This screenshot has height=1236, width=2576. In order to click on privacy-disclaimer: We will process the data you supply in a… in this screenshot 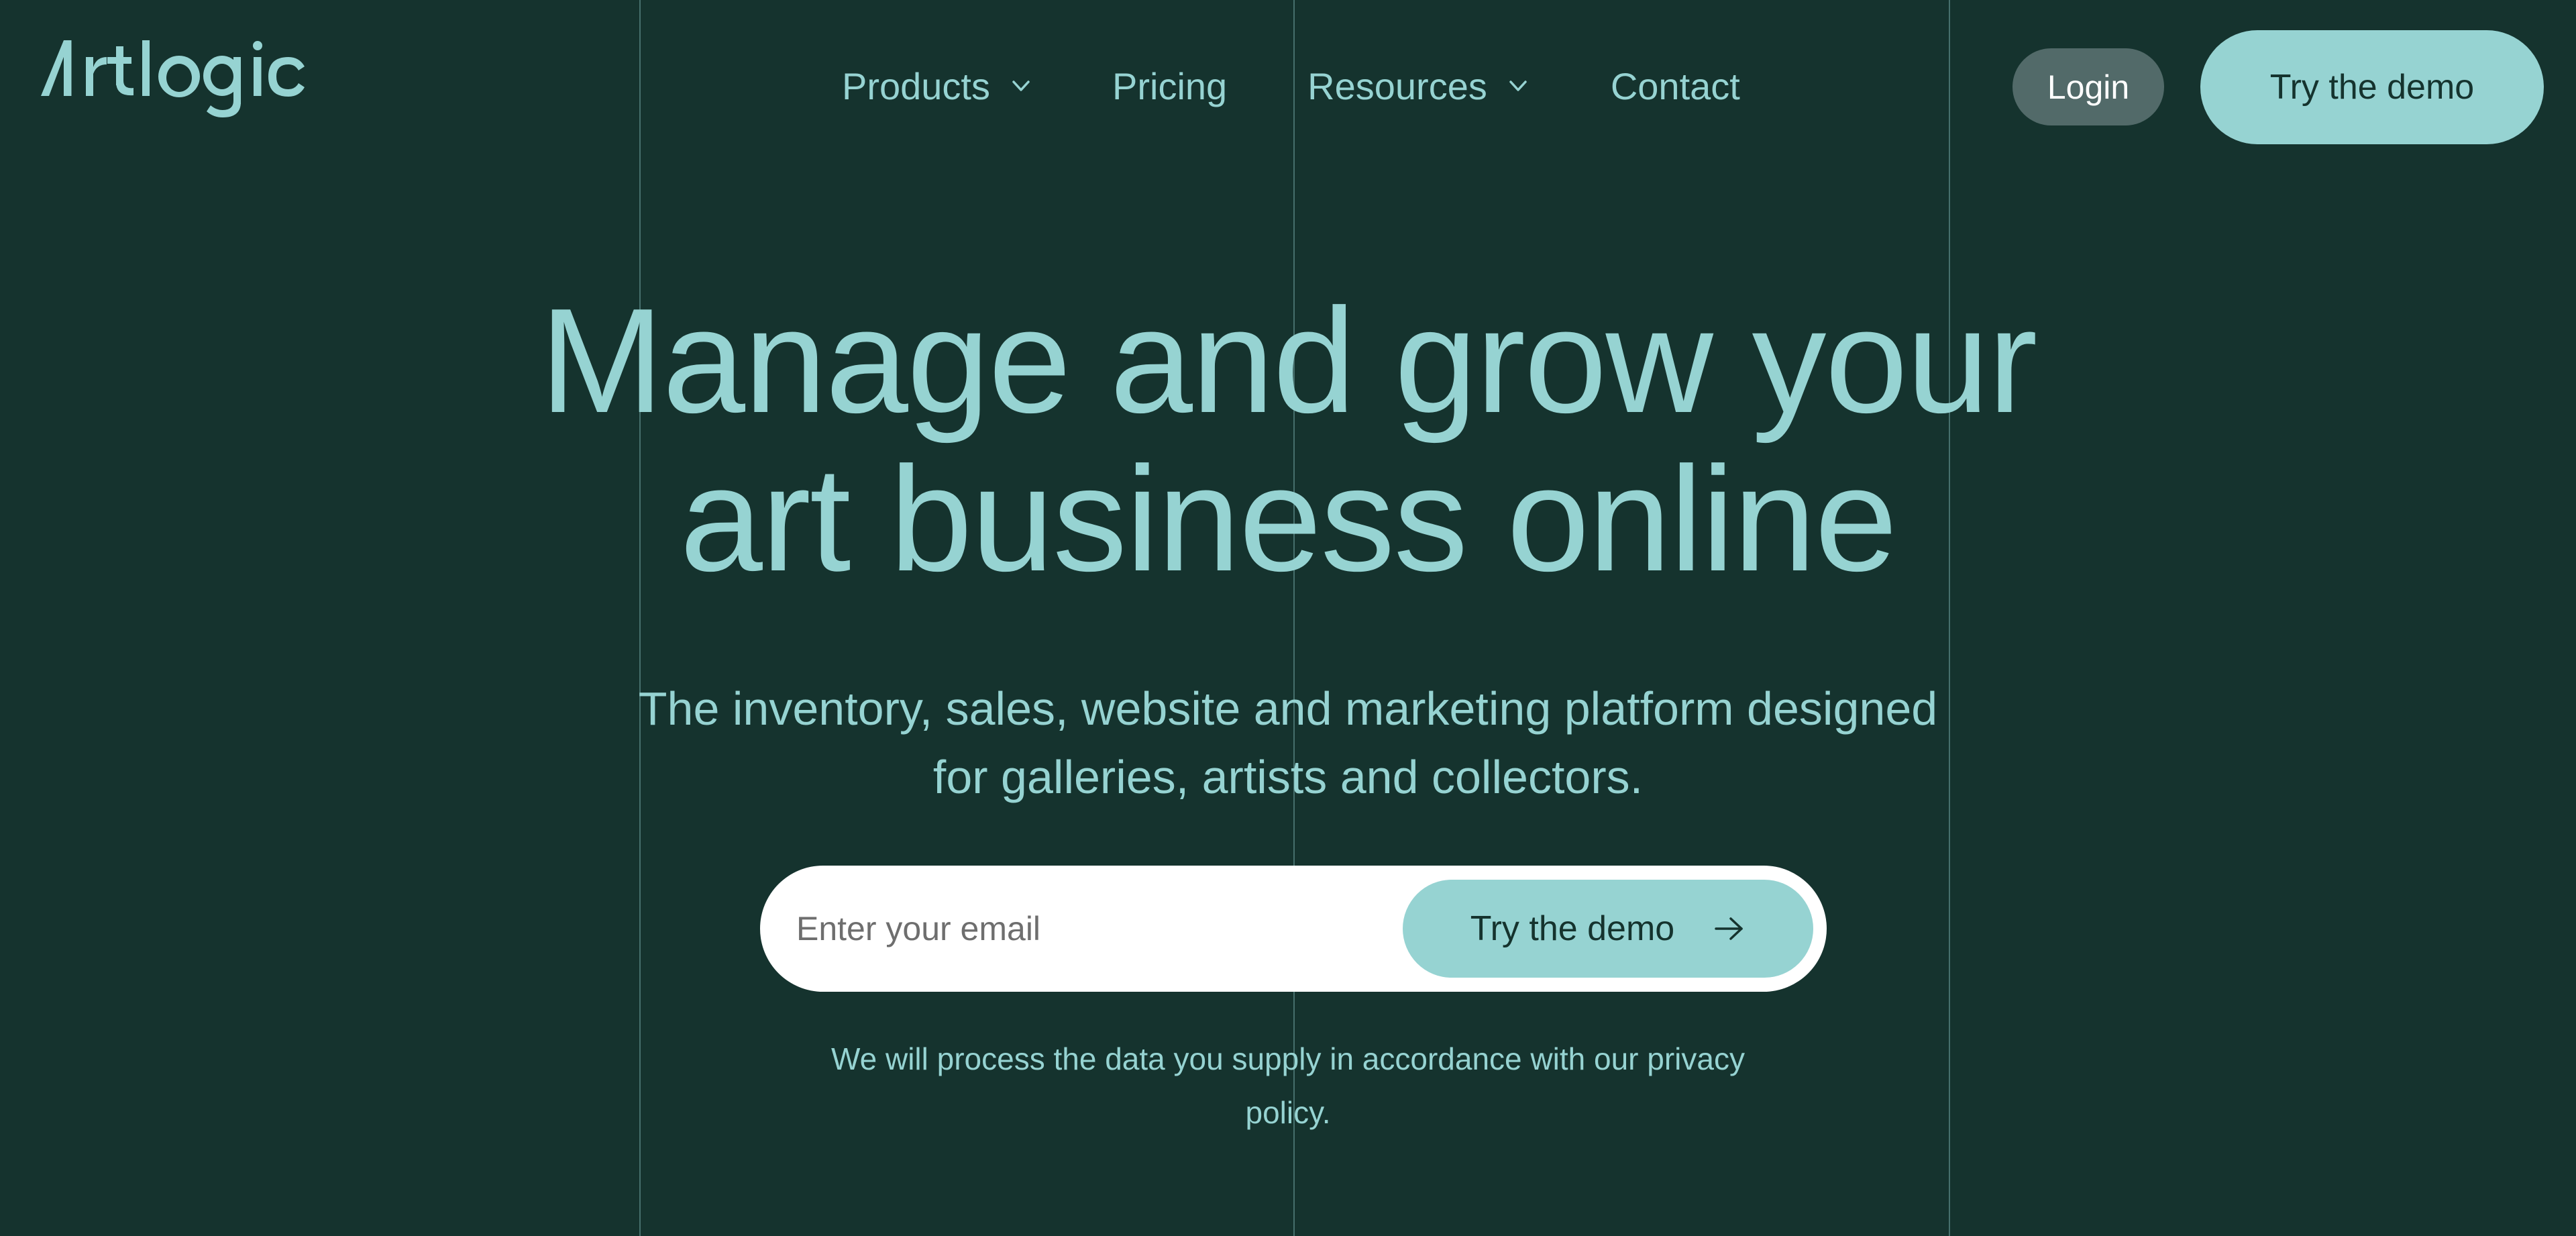, I will do `click(1288, 1085)`.